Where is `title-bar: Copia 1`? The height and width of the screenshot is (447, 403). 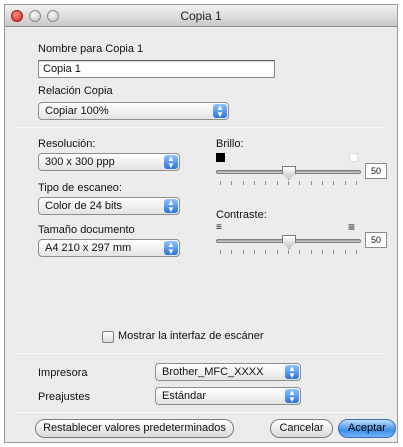
title-bar: Copia 1 is located at coordinates (201, 16).